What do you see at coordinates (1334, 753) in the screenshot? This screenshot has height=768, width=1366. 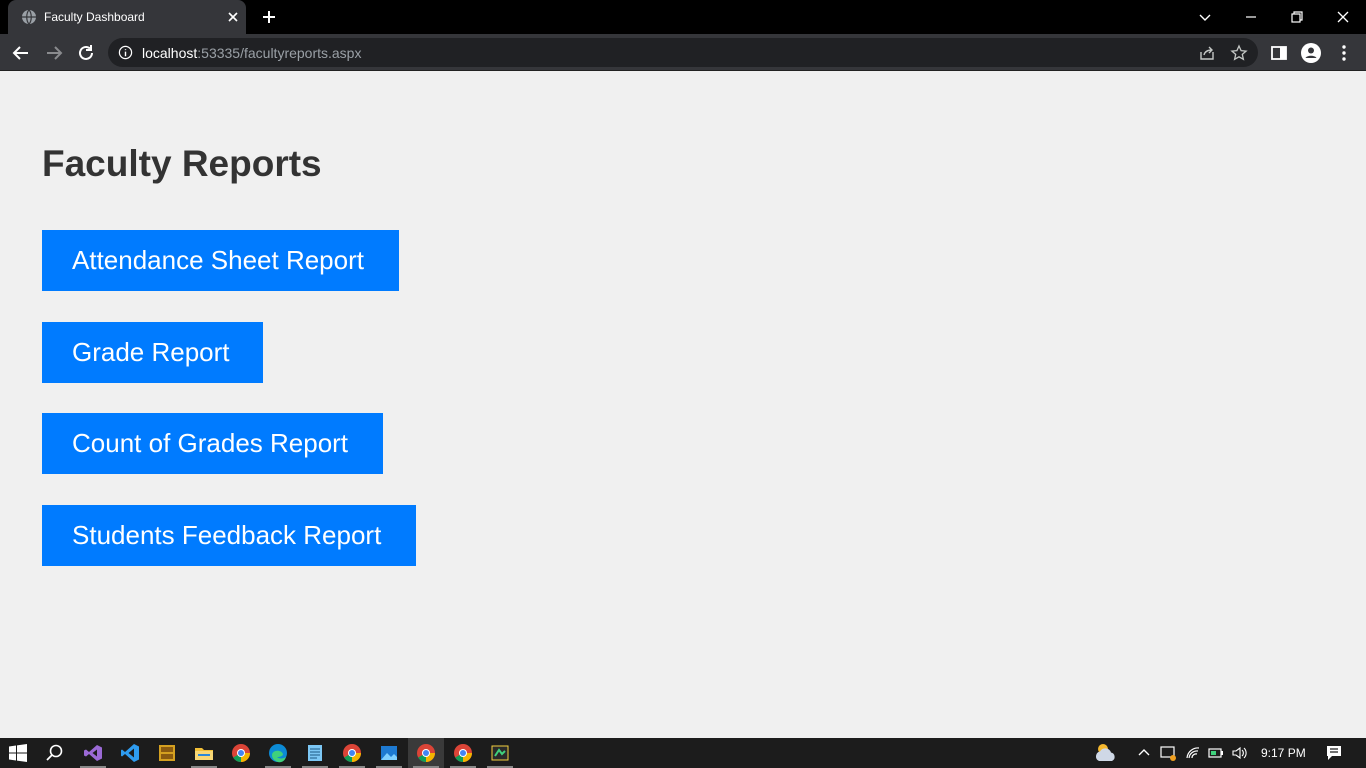 I see `action-center-icon` at bounding box center [1334, 753].